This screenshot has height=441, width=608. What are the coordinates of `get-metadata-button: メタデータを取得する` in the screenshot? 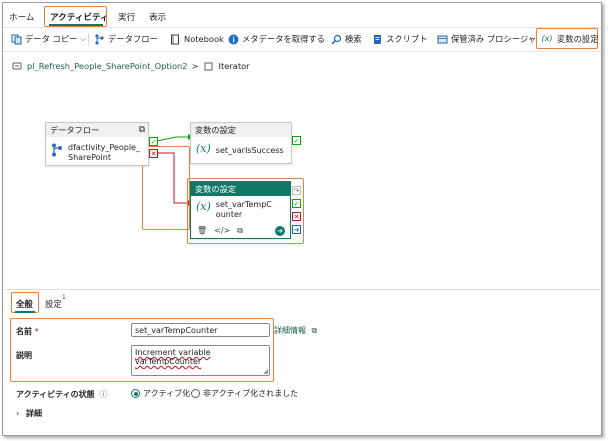 It's located at (276, 39).